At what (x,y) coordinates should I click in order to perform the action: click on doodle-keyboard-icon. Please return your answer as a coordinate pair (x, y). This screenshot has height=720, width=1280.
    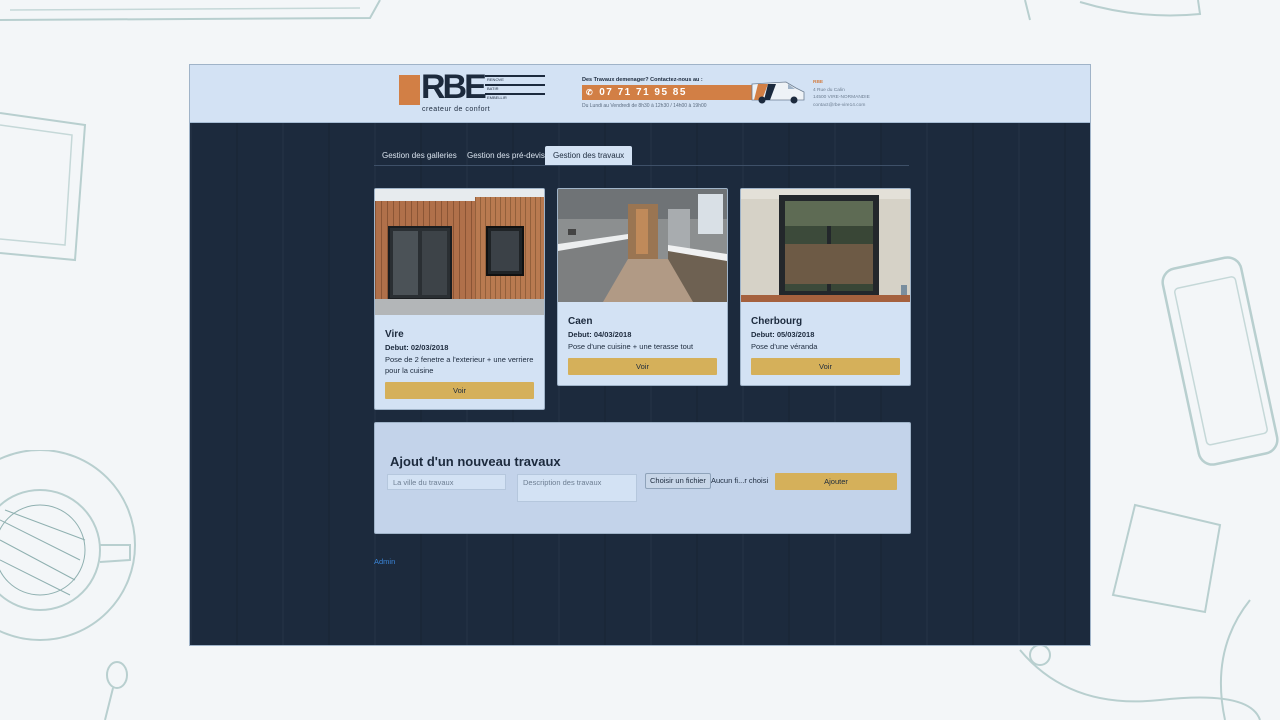
    Looking at the image, I should click on (190, 10).